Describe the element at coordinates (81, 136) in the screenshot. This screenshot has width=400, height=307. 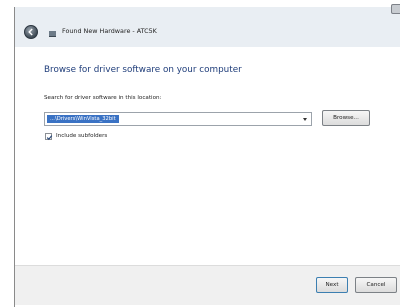
I see `include-subfolders-label: Include subfolders` at that location.